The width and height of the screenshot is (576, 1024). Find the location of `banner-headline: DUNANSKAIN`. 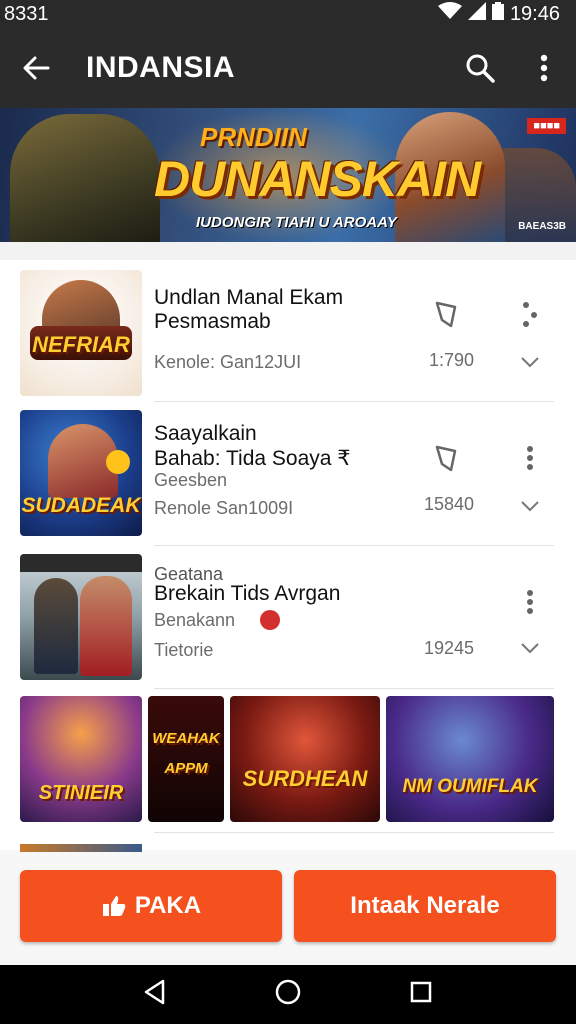

banner-headline: DUNANSKAIN is located at coordinates (317, 179).